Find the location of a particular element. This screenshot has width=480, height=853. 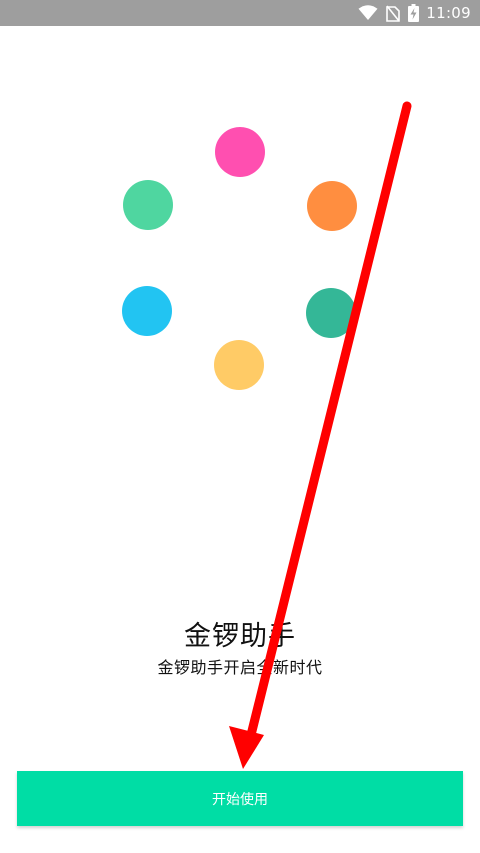

green-dot is located at coordinates (148, 205).